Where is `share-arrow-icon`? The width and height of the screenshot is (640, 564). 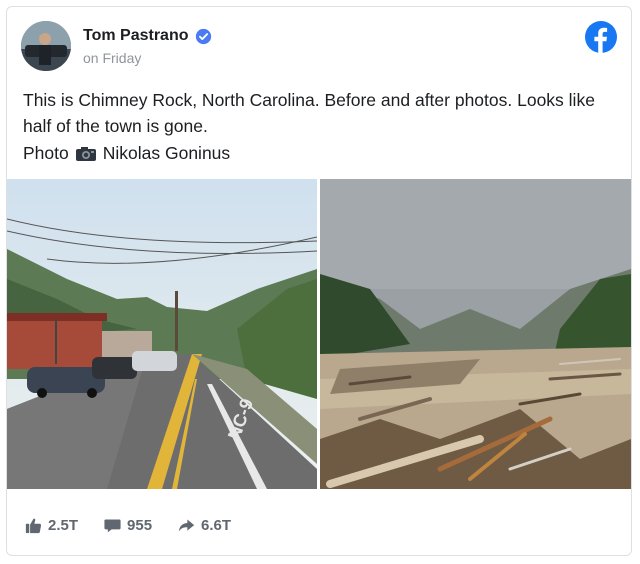 share-arrow-icon is located at coordinates (186, 525).